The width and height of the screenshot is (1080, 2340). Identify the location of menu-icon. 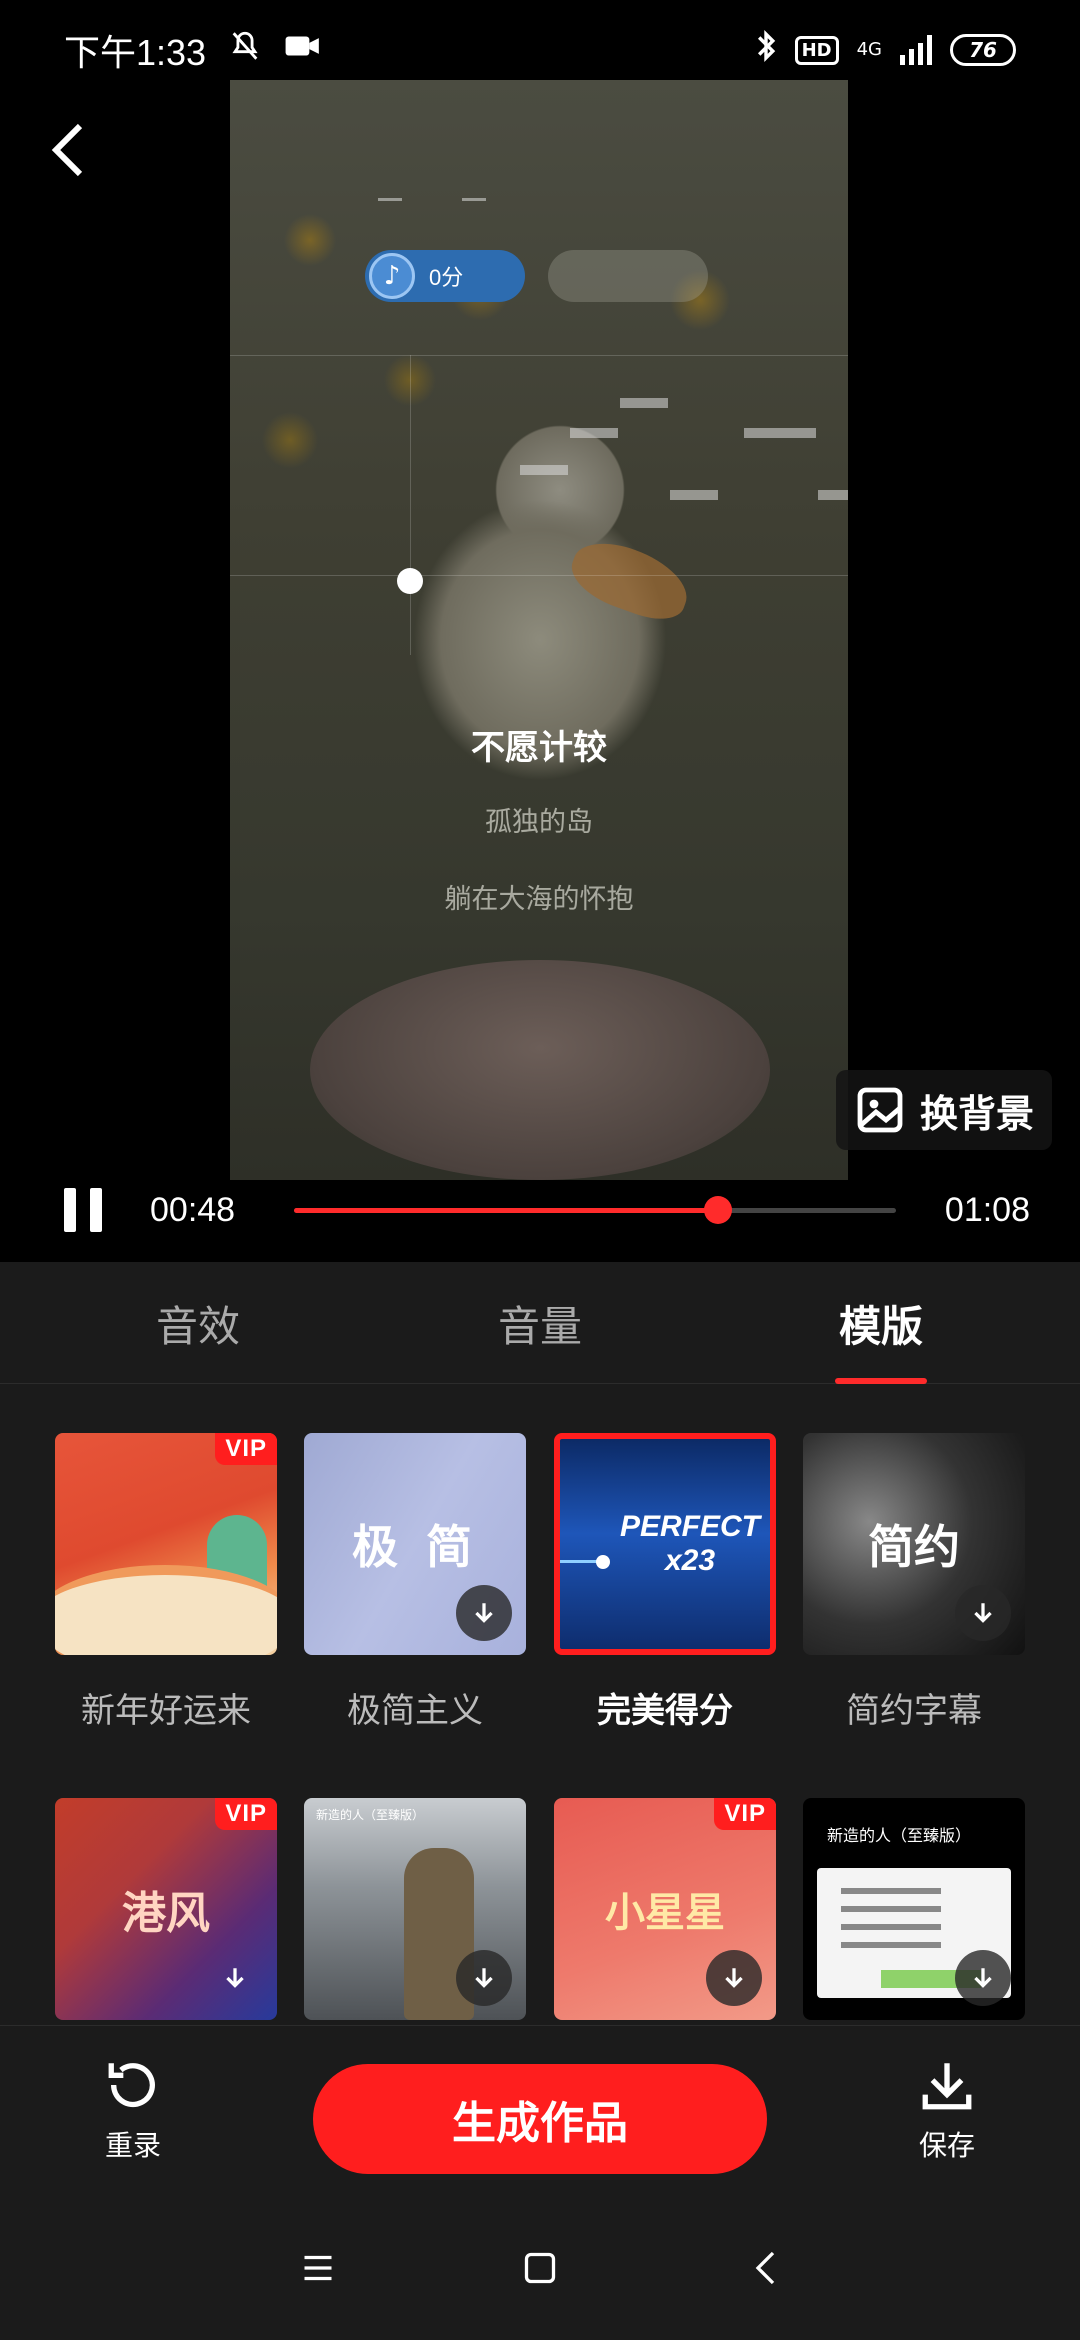
(318, 2268).